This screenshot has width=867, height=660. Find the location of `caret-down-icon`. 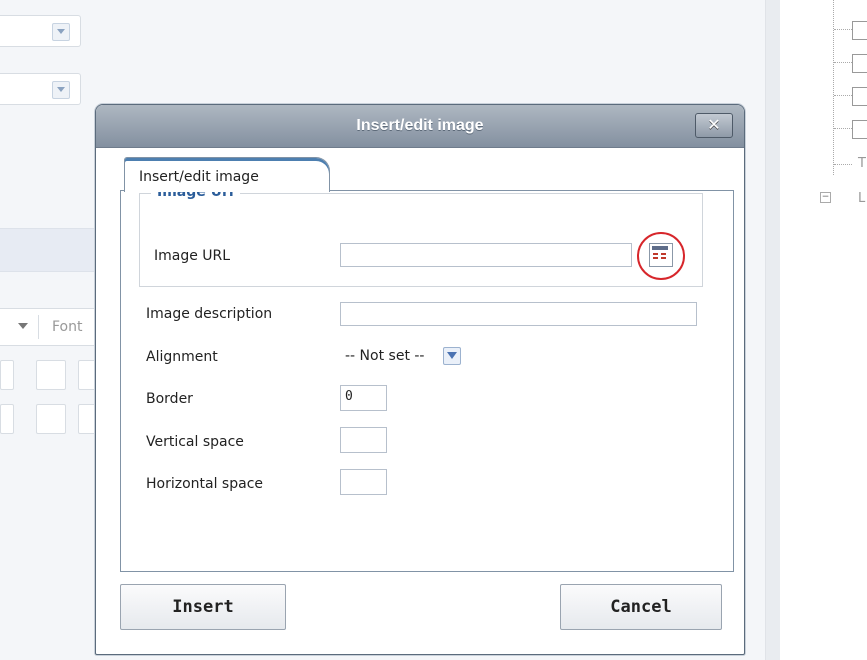

caret-down-icon is located at coordinates (23, 326).